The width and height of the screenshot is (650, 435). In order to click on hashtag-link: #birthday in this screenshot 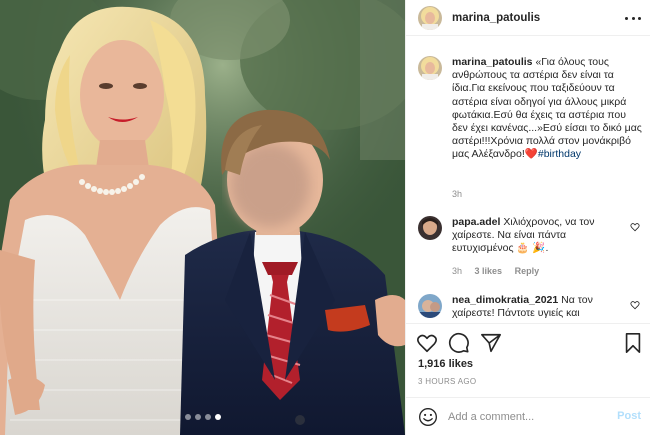, I will do `click(559, 154)`.